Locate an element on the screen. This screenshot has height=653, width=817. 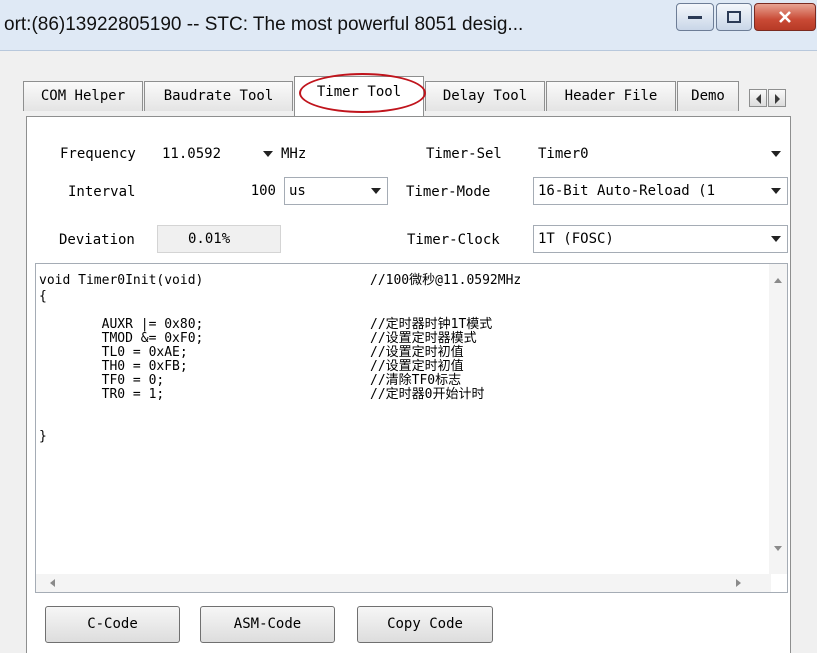
asm-code-button: ASM-Code is located at coordinates (267, 624).